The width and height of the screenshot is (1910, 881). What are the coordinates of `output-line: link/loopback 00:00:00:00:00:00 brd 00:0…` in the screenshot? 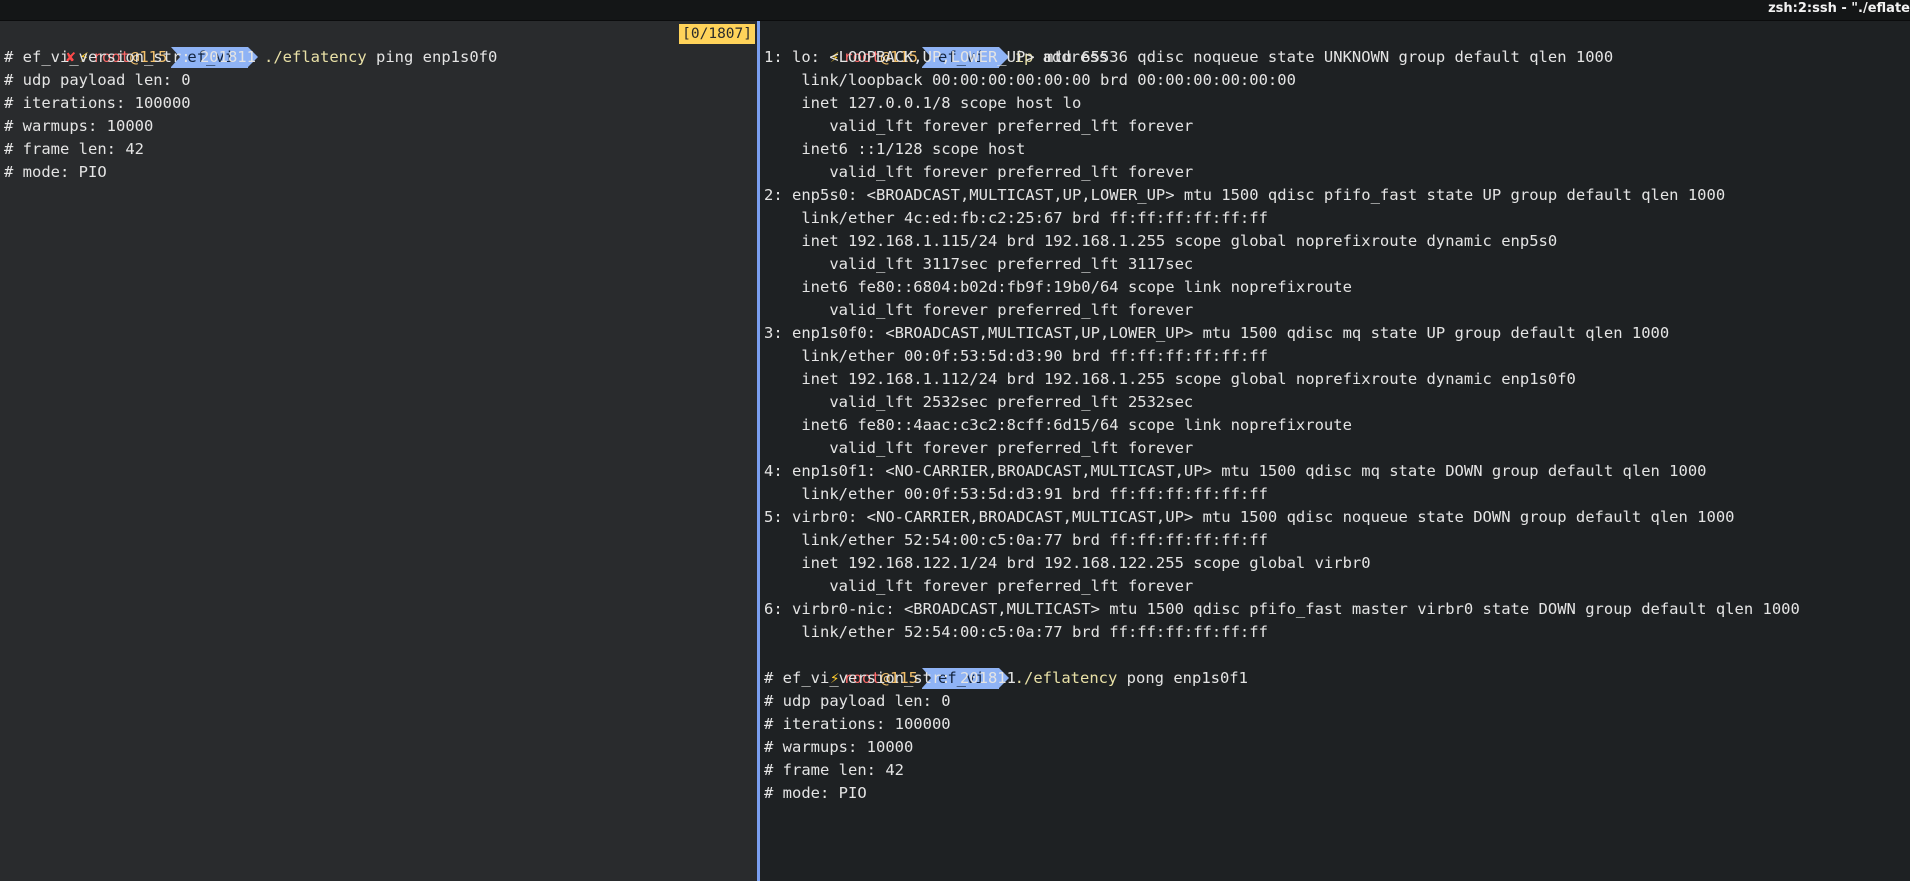 It's located at (1030, 80).